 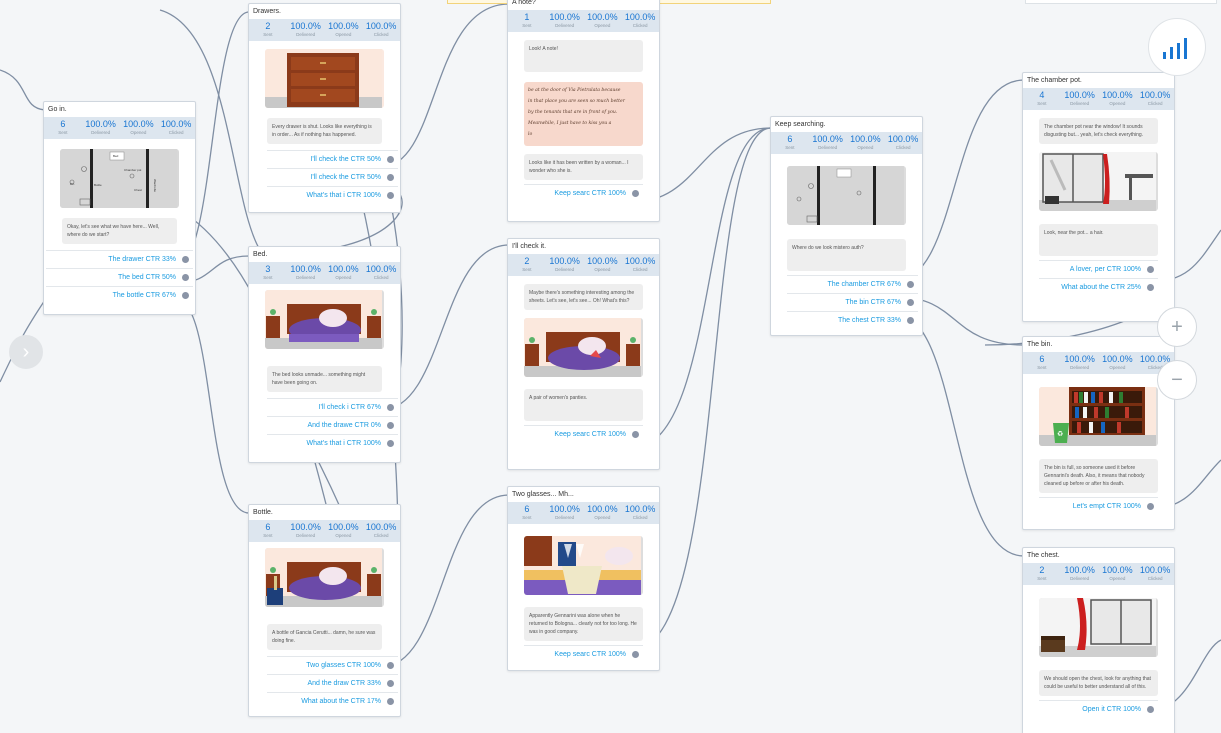 I want to click on stat-clicked: 100.0%, so click(x=1155, y=570).